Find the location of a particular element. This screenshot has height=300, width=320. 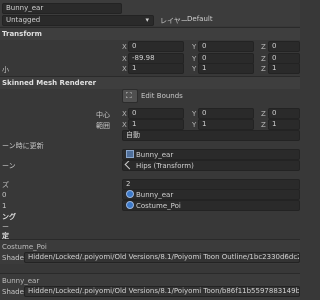

position-x-field: 0 is located at coordinates (156, 46).